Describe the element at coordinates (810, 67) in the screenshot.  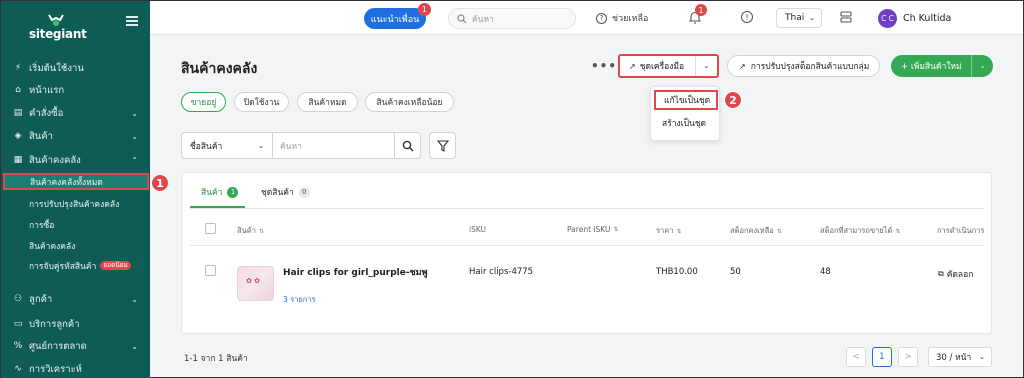
I see `bulk-label: การปรับปรุงสต็อกสินค้าแบบกลุ่ม` at that location.